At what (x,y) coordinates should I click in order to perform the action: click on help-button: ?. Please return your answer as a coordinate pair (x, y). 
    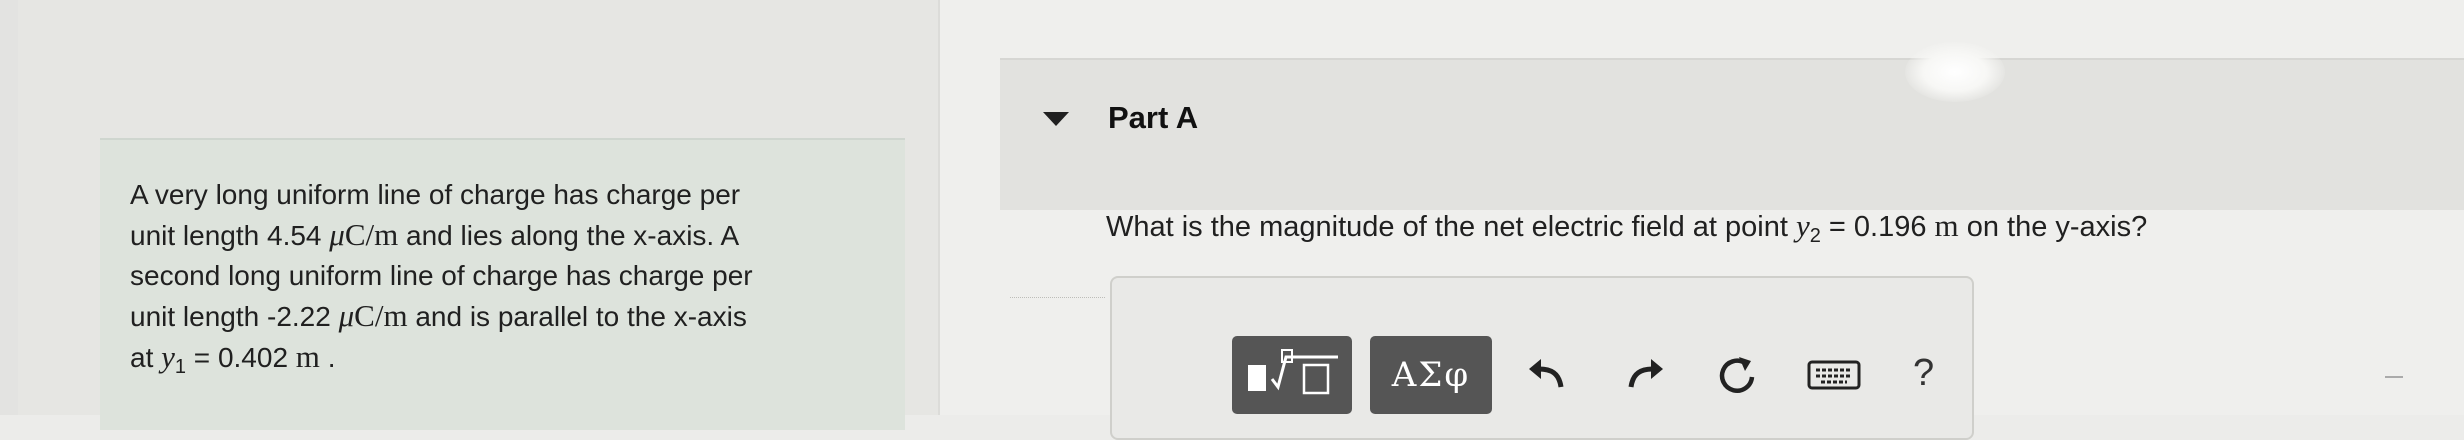
    Looking at the image, I should click on (1923, 373).